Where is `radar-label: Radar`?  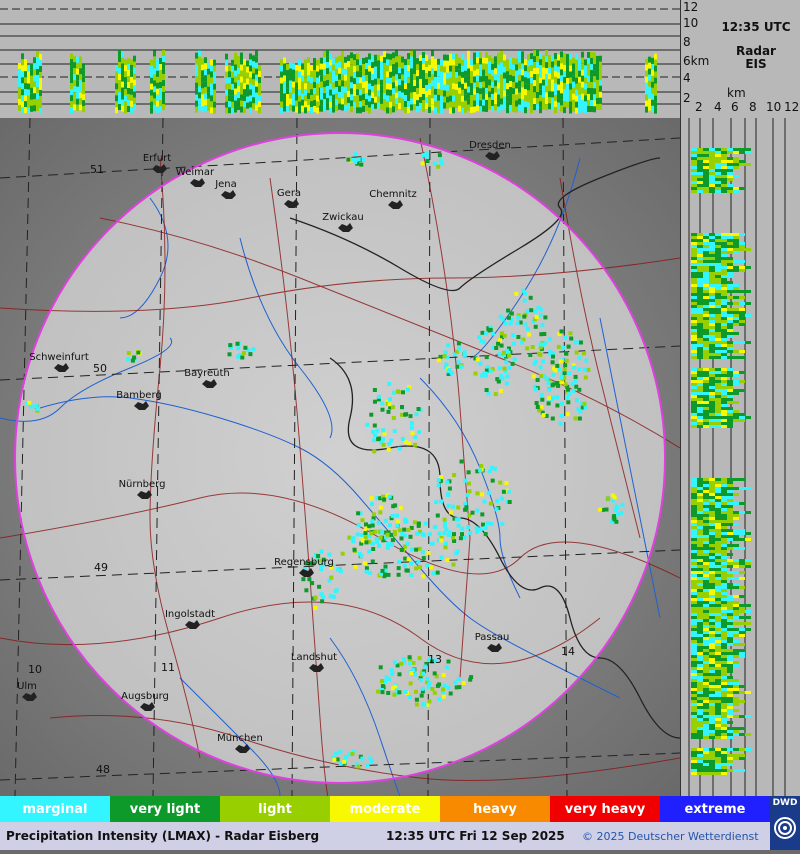
radar-label: Radar is located at coordinates (756, 51).